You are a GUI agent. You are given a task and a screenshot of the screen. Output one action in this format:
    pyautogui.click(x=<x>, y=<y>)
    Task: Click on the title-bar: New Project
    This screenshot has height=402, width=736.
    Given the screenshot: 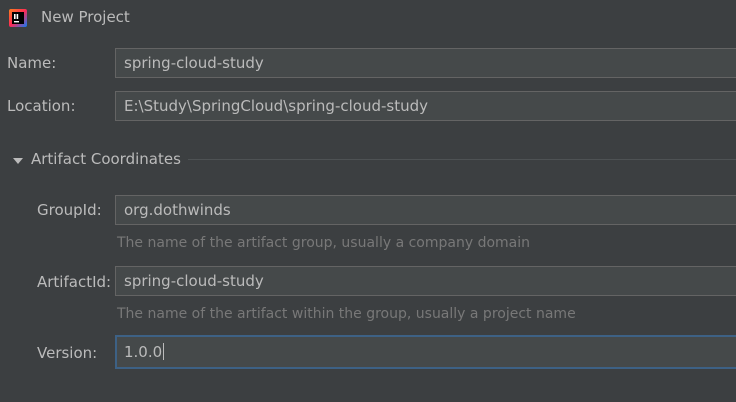 What is the action you would take?
    pyautogui.click(x=368, y=18)
    